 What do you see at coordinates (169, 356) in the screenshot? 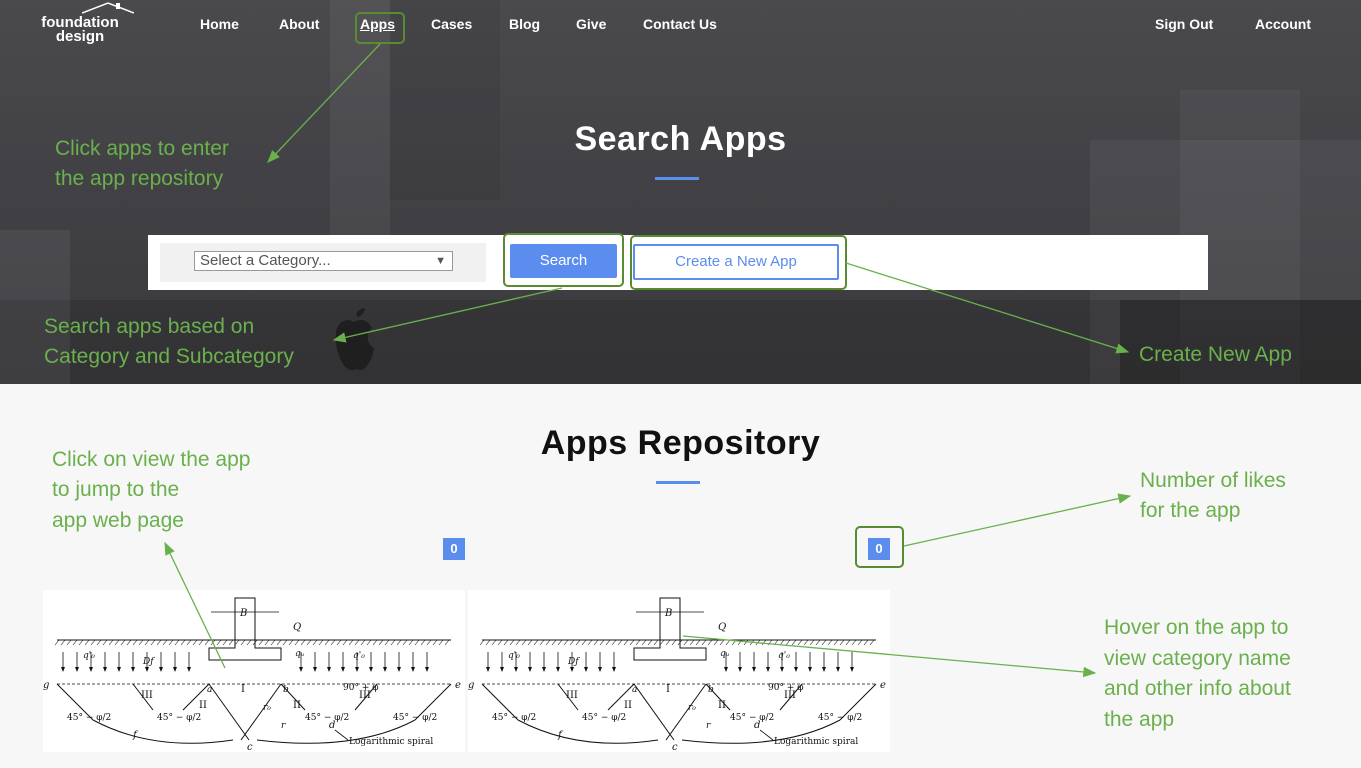
I see `annotation-search-line2: Category and Subcategory` at bounding box center [169, 356].